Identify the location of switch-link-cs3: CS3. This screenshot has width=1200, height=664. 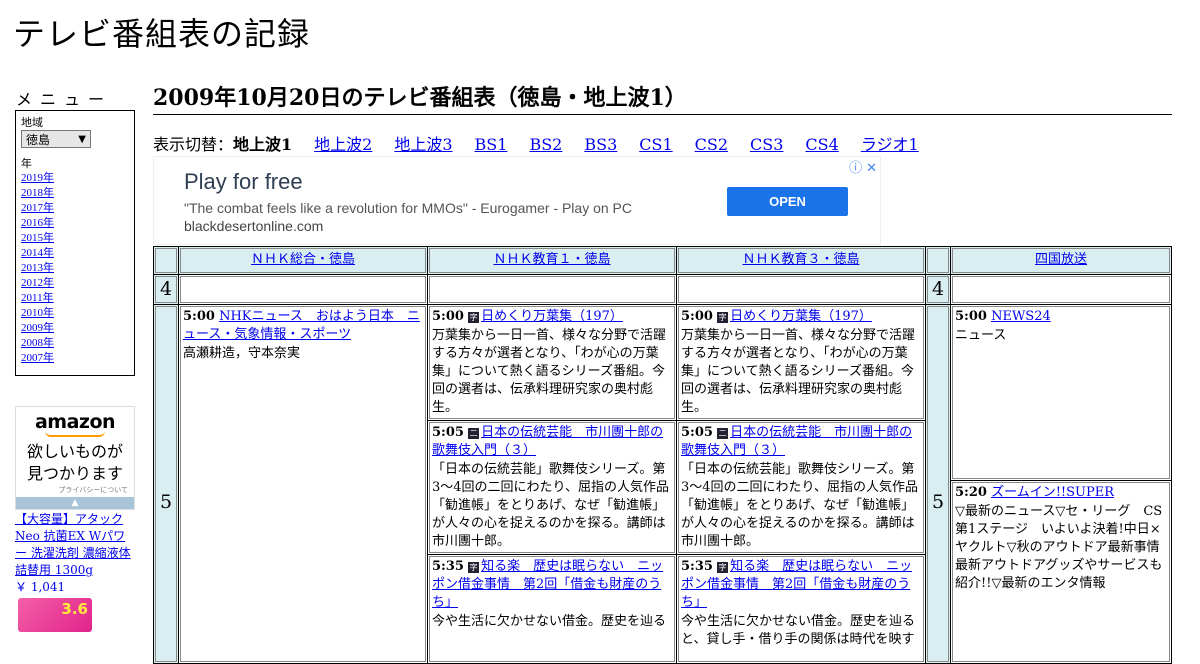
(766, 144).